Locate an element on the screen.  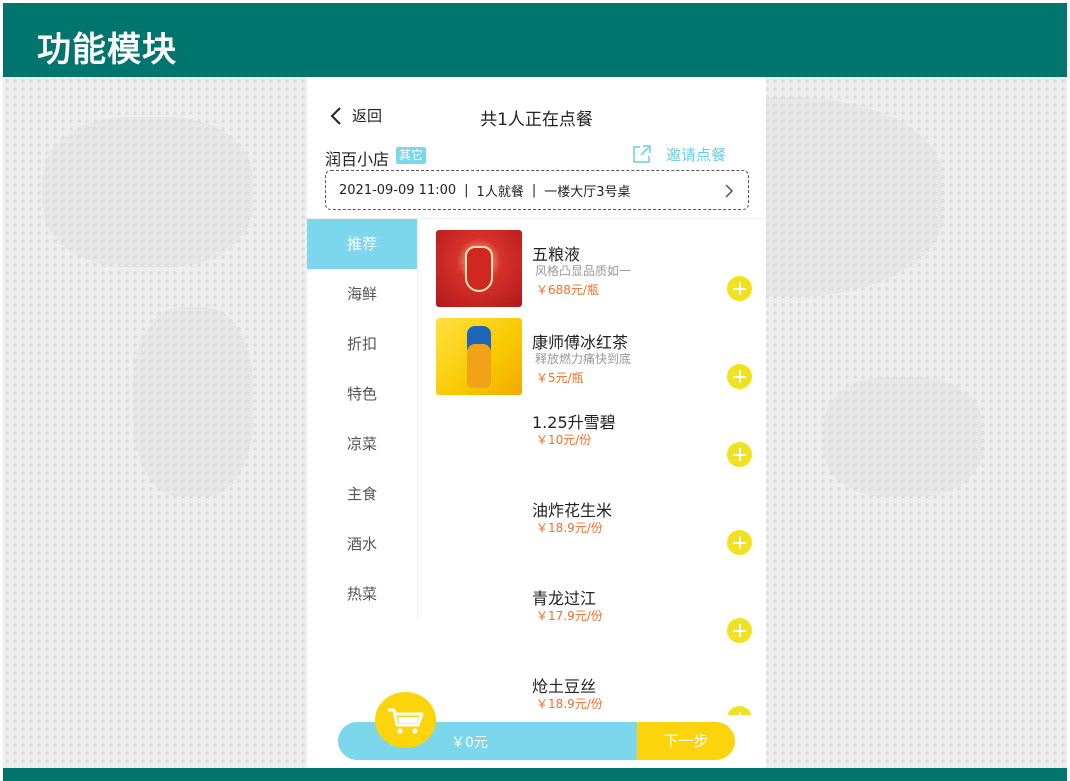
product-name: 油炸花生米 is located at coordinates (572, 510).